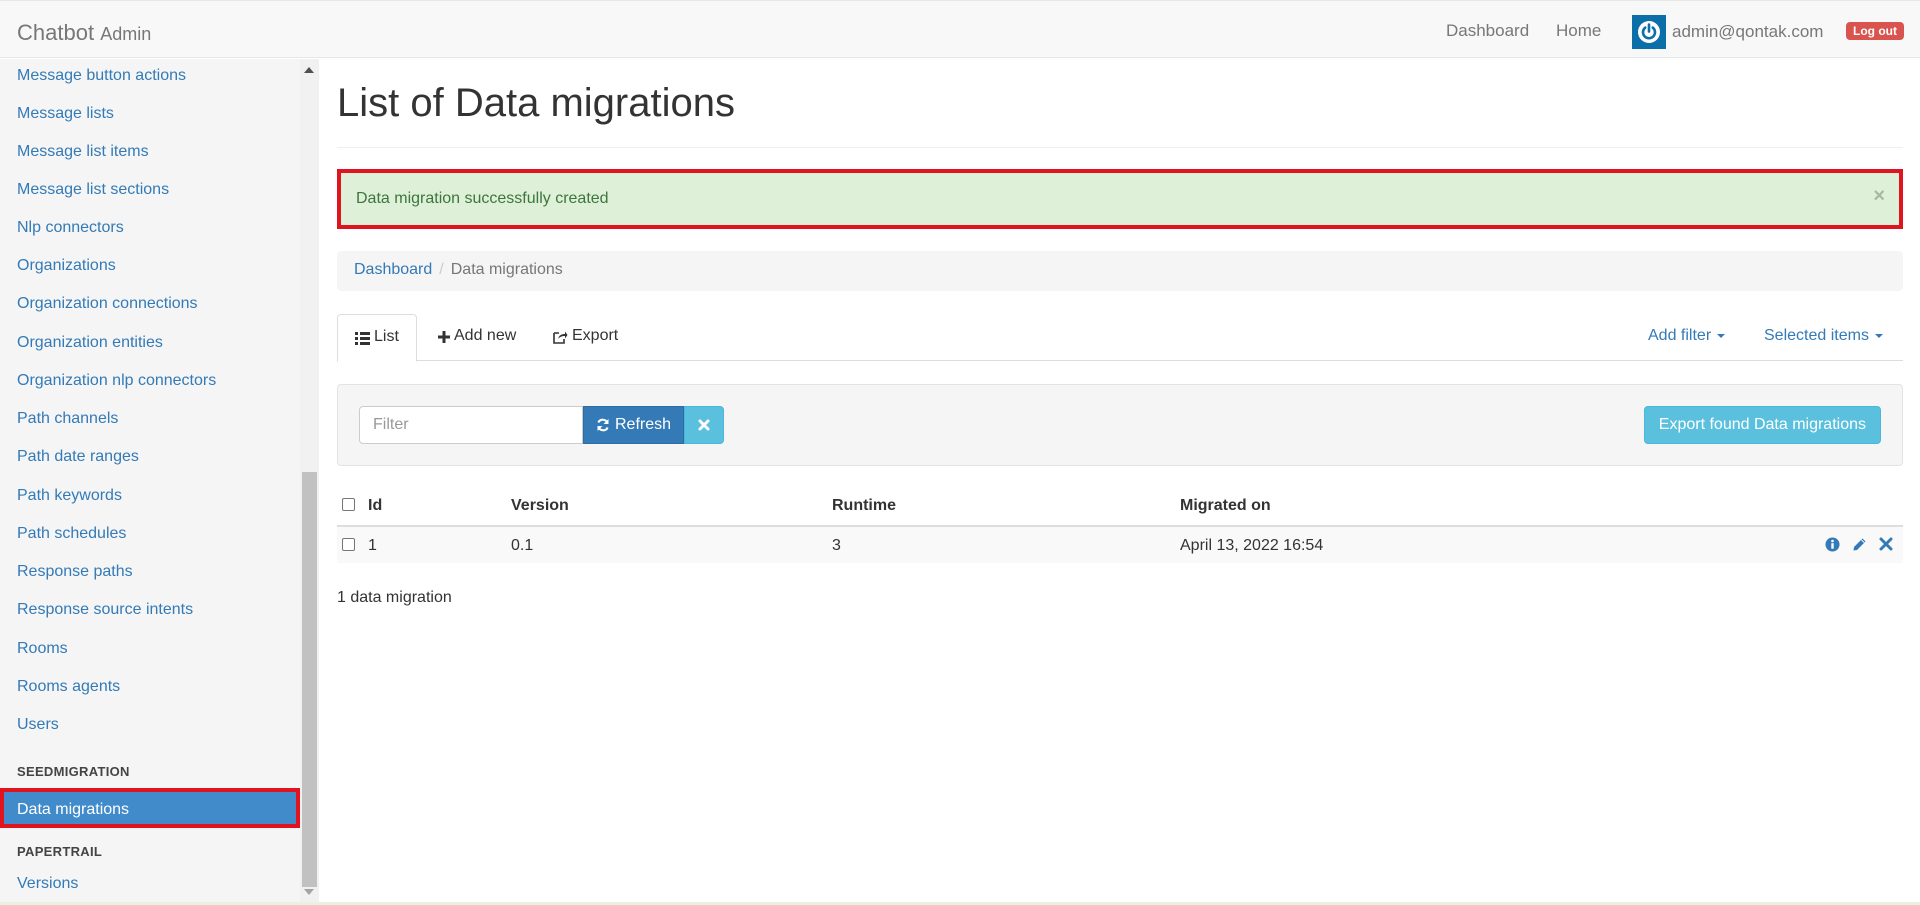  I want to click on success-alert: Data migration successfully created ×, so click(1120, 199).